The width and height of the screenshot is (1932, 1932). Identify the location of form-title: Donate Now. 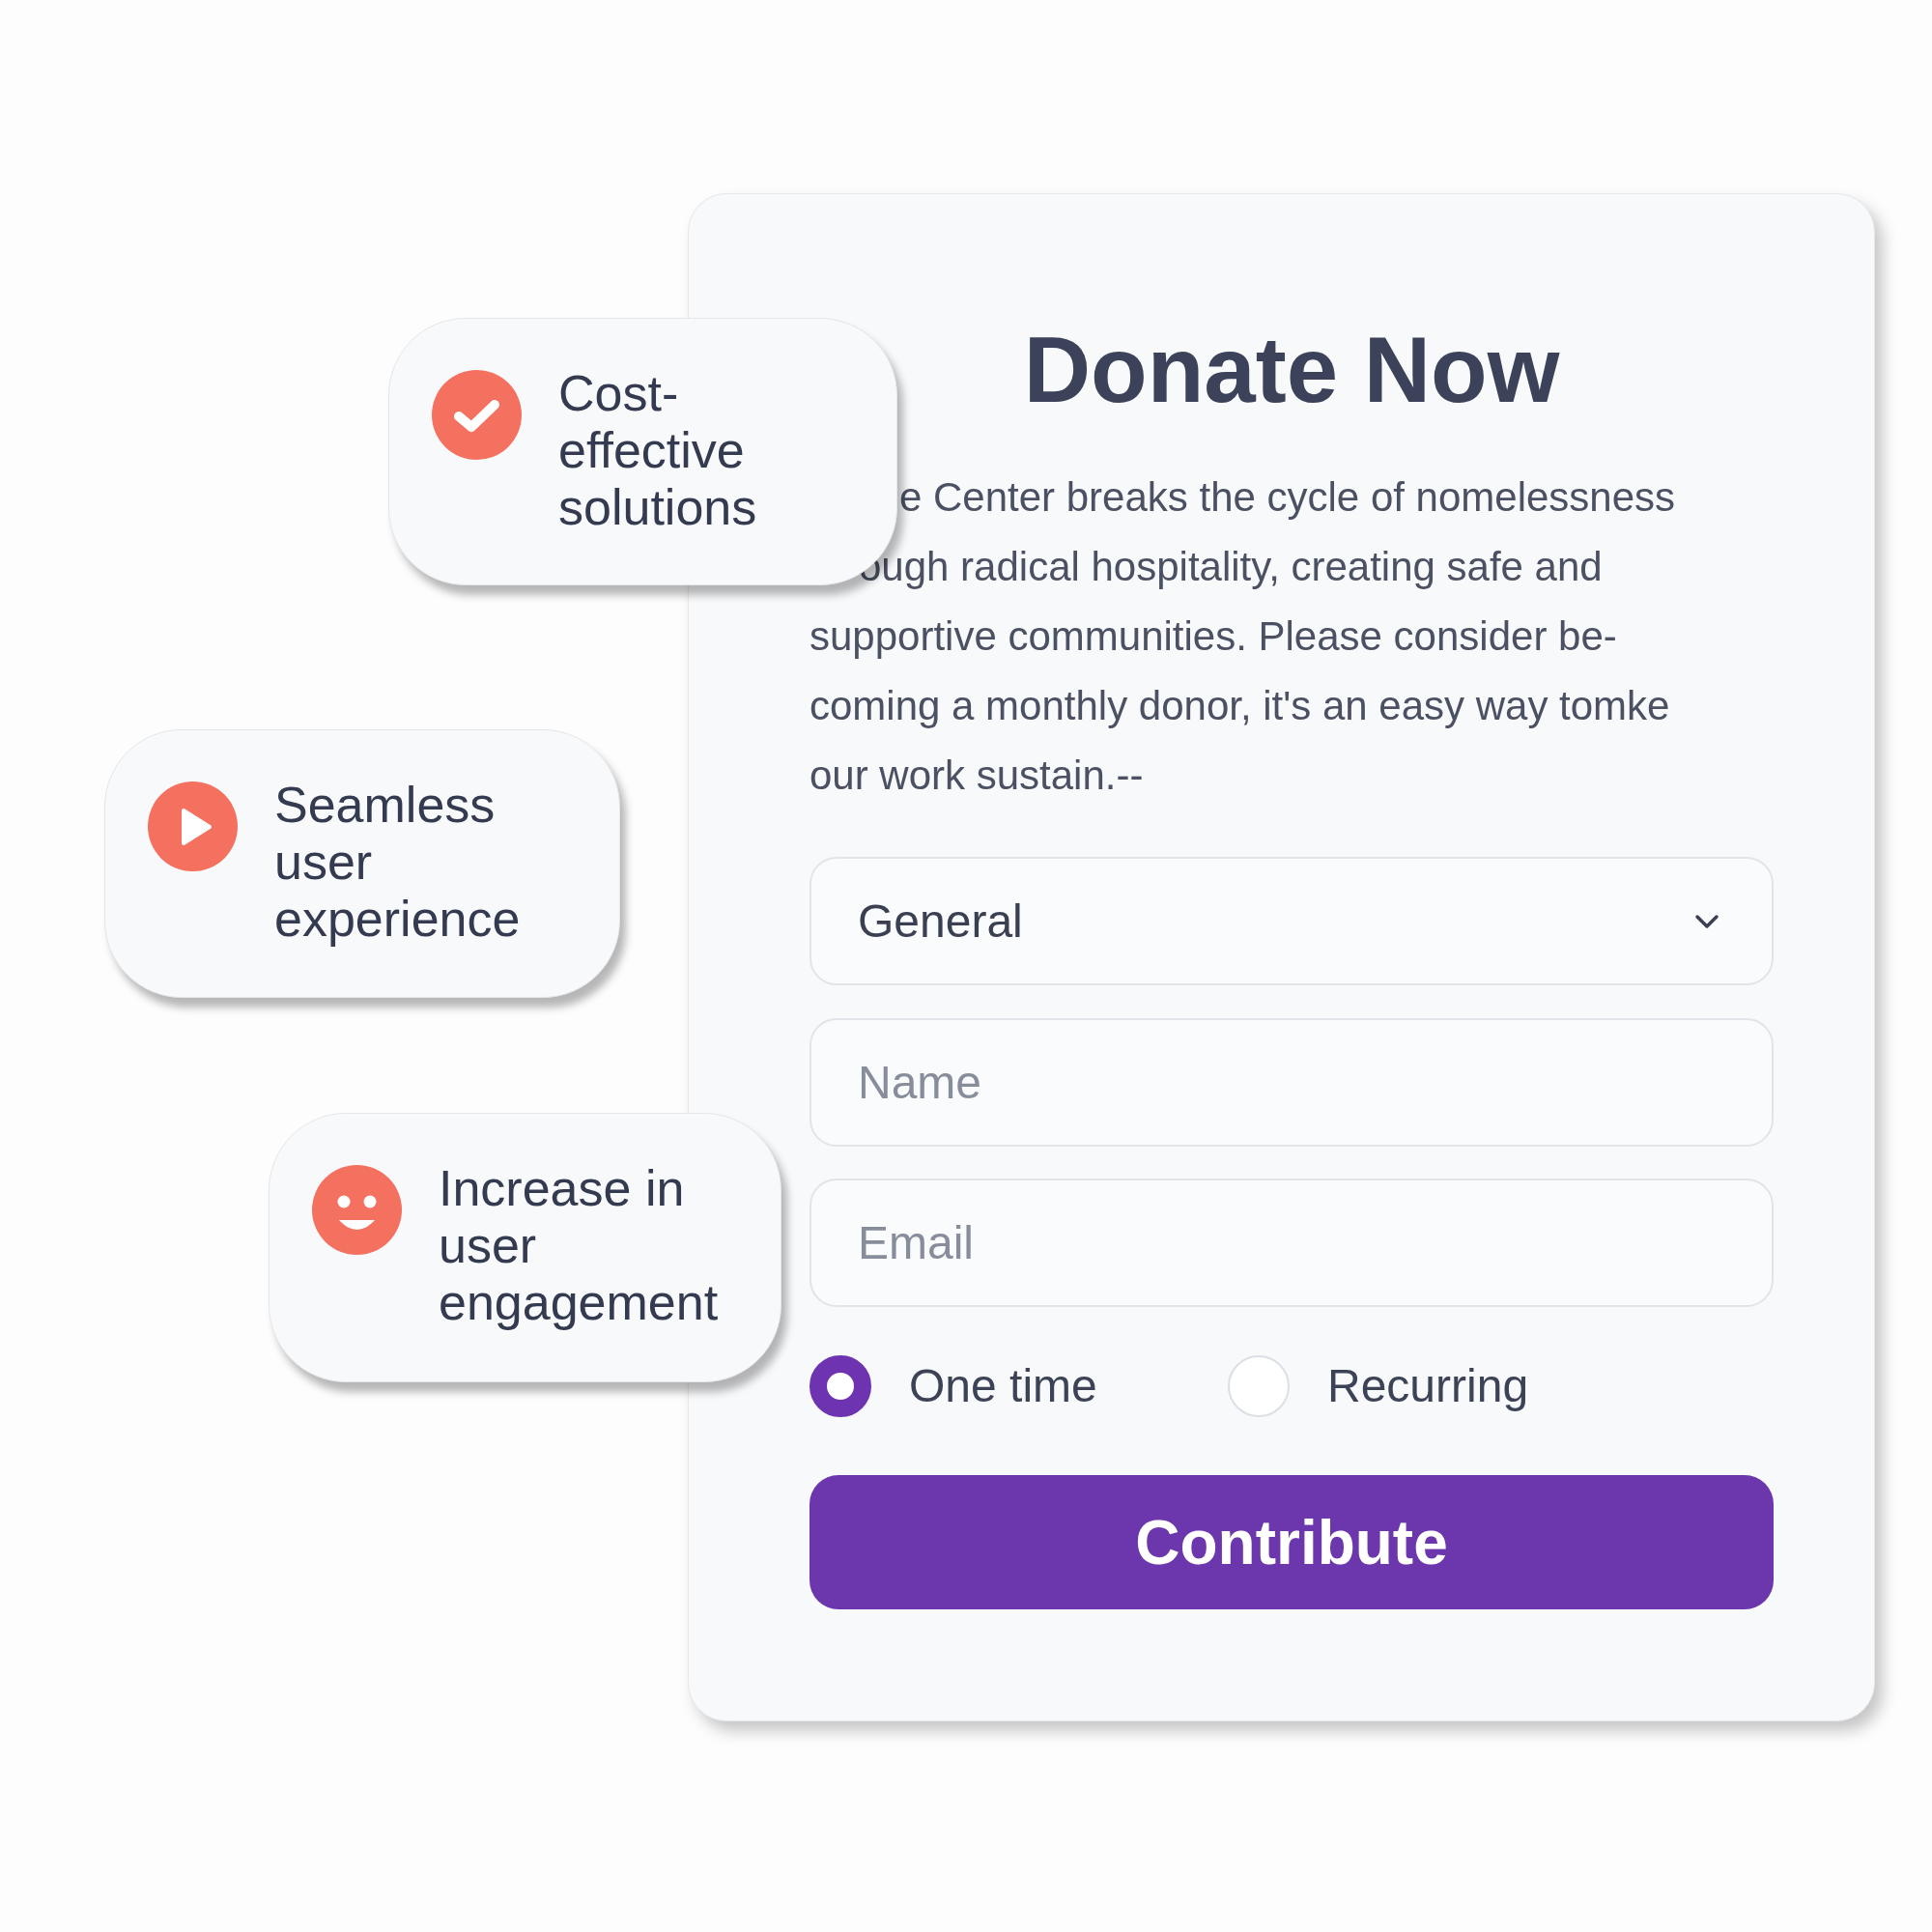
(1291, 370).